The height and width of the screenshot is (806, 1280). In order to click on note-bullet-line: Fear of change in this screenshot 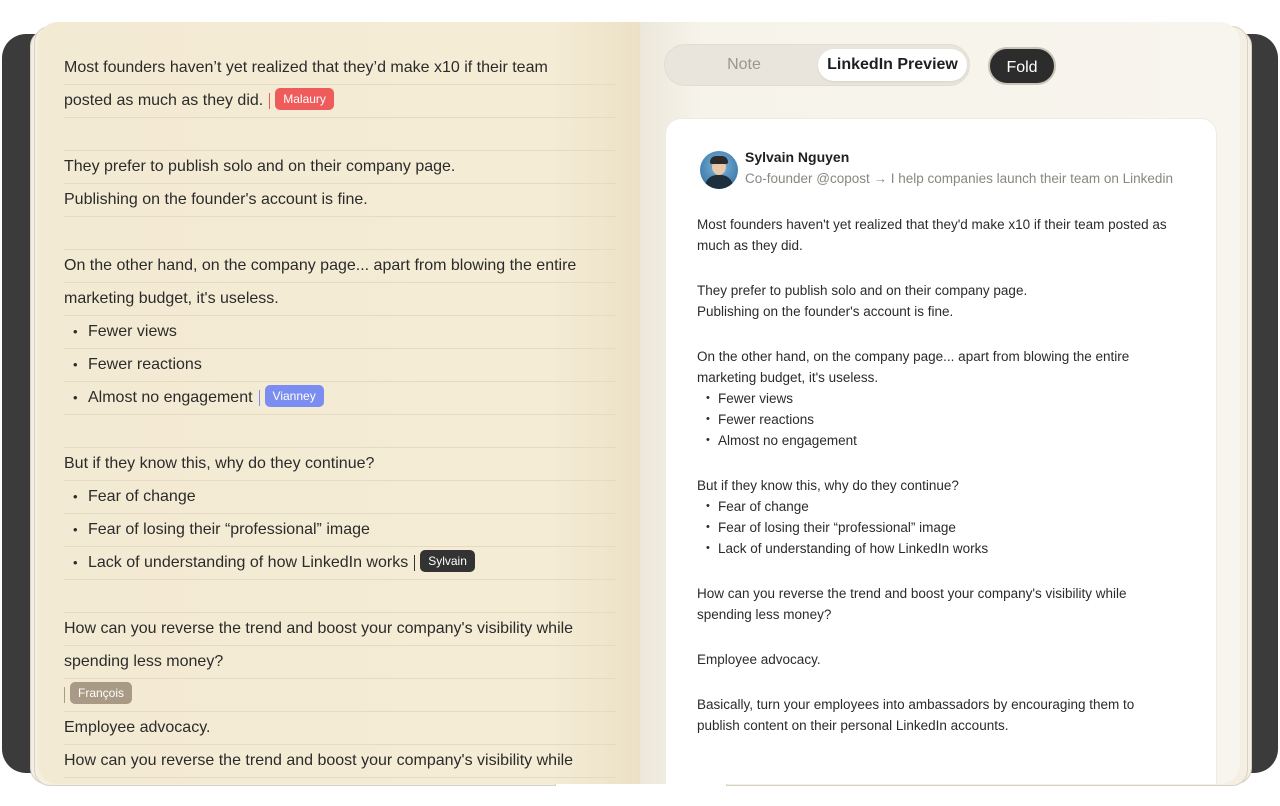, I will do `click(340, 497)`.